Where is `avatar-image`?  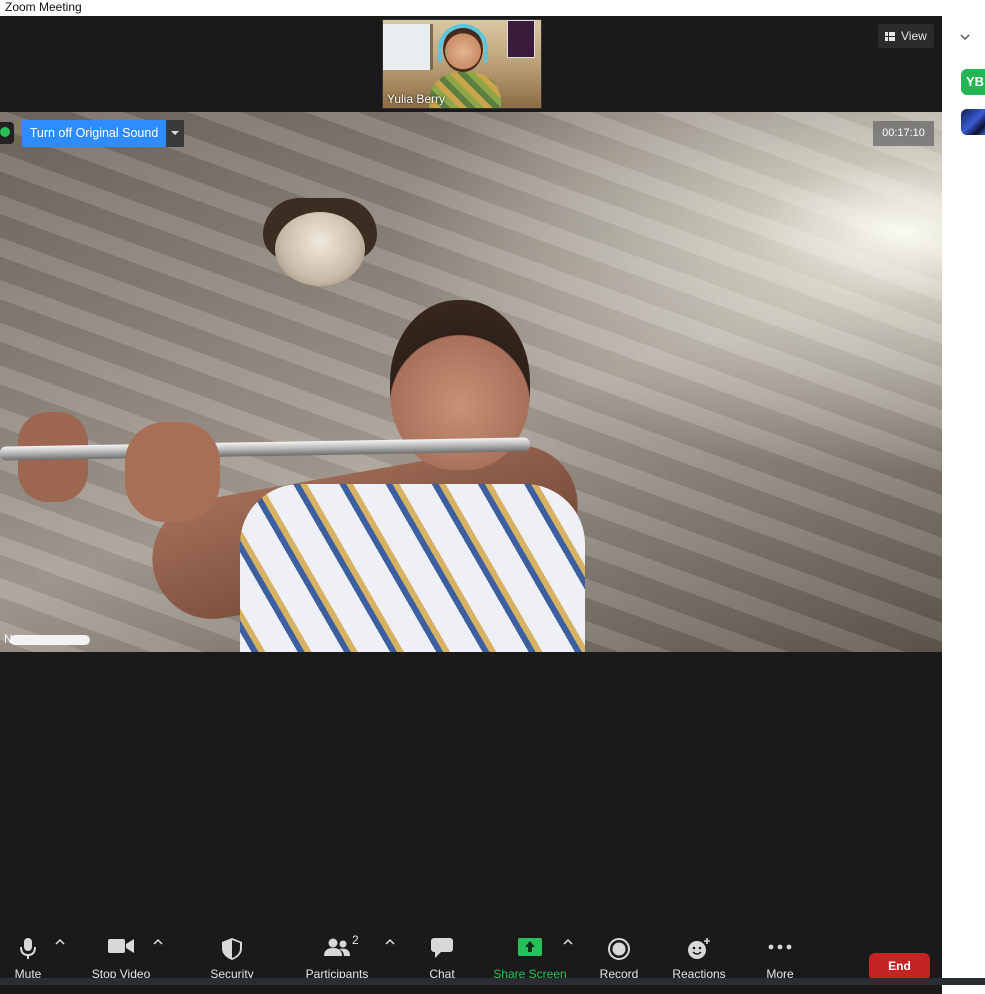
avatar-image is located at coordinates (973, 122).